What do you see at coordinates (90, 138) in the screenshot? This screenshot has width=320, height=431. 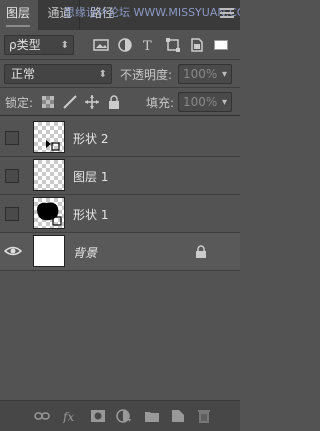 I see `layer-name: 形状 2` at bounding box center [90, 138].